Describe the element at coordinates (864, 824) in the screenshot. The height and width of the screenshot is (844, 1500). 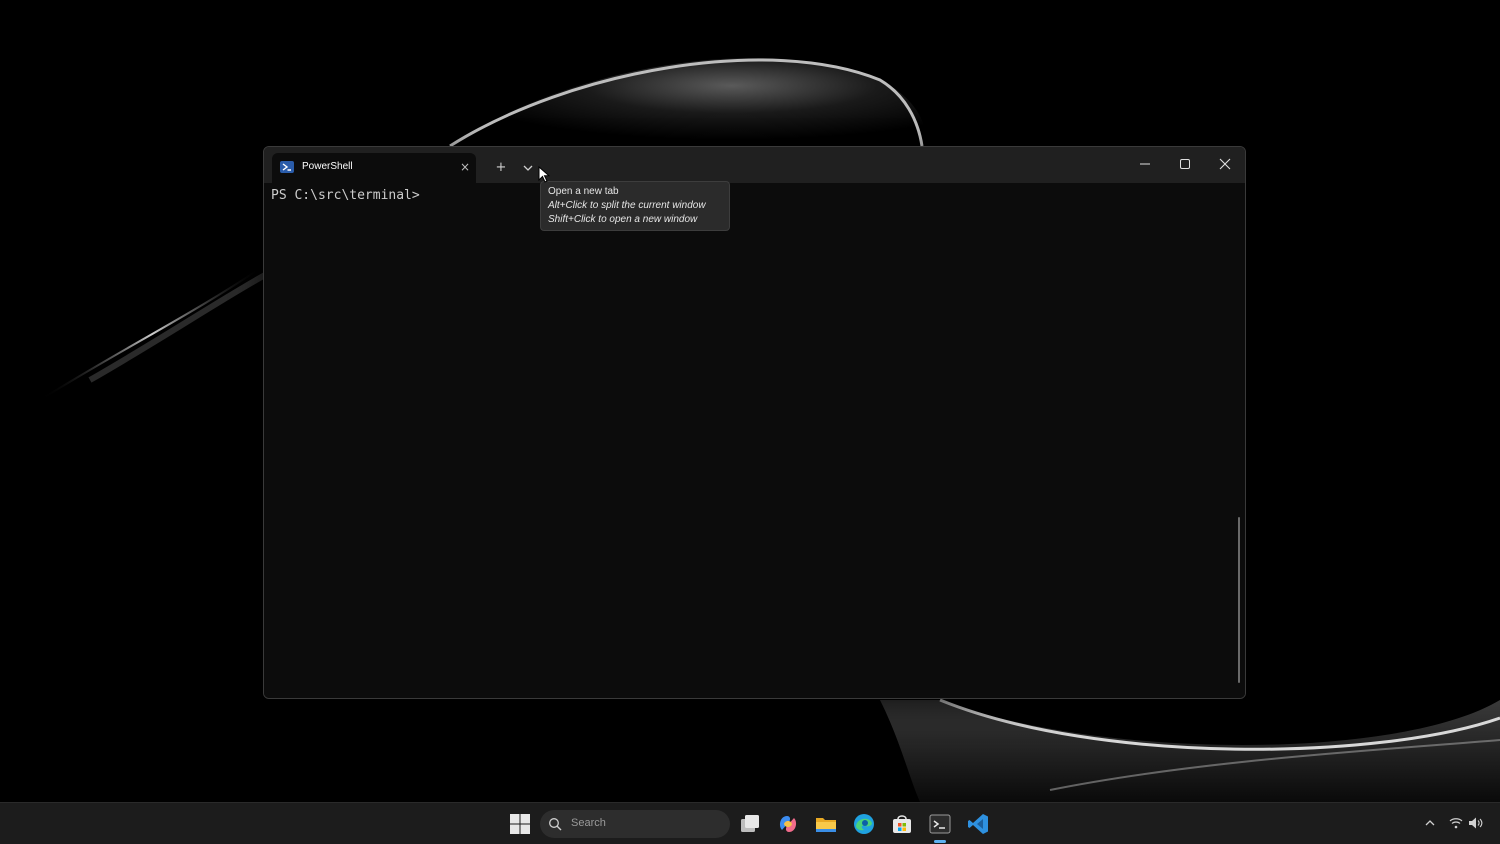
I see `edge-icon` at that location.